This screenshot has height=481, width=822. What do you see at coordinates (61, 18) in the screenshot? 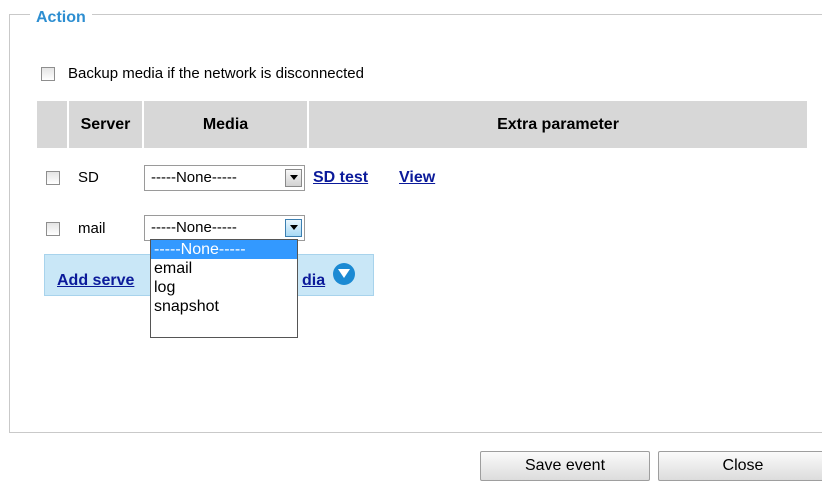
I see `section-legend: Action` at bounding box center [61, 18].